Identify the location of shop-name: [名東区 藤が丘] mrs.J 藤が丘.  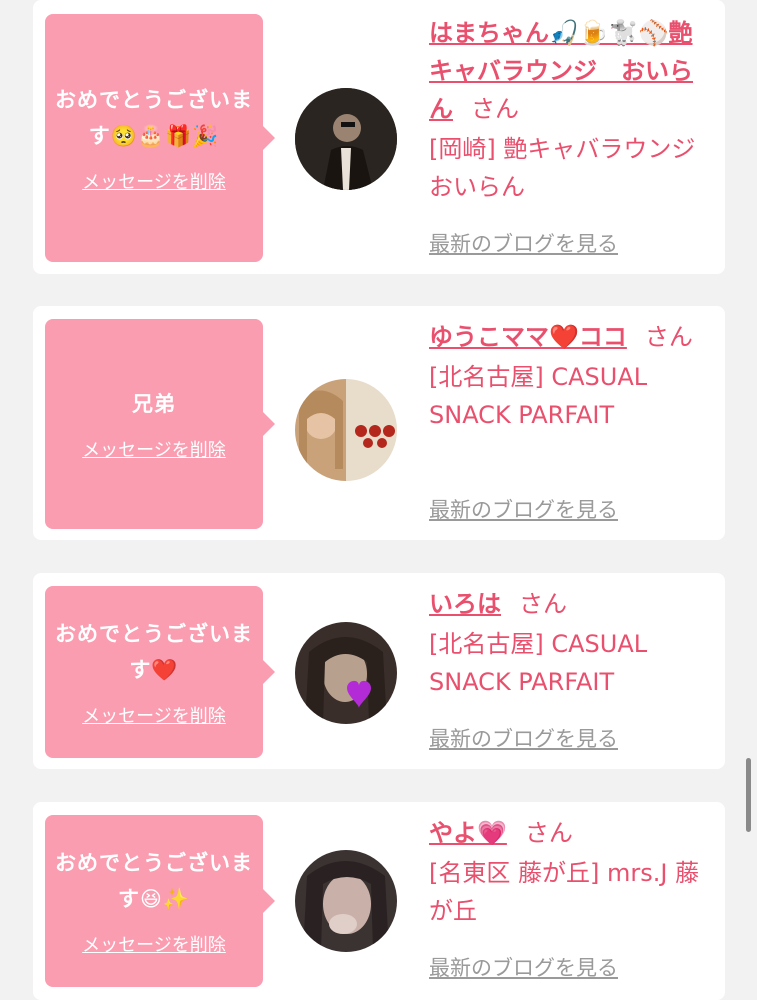
(564, 892).